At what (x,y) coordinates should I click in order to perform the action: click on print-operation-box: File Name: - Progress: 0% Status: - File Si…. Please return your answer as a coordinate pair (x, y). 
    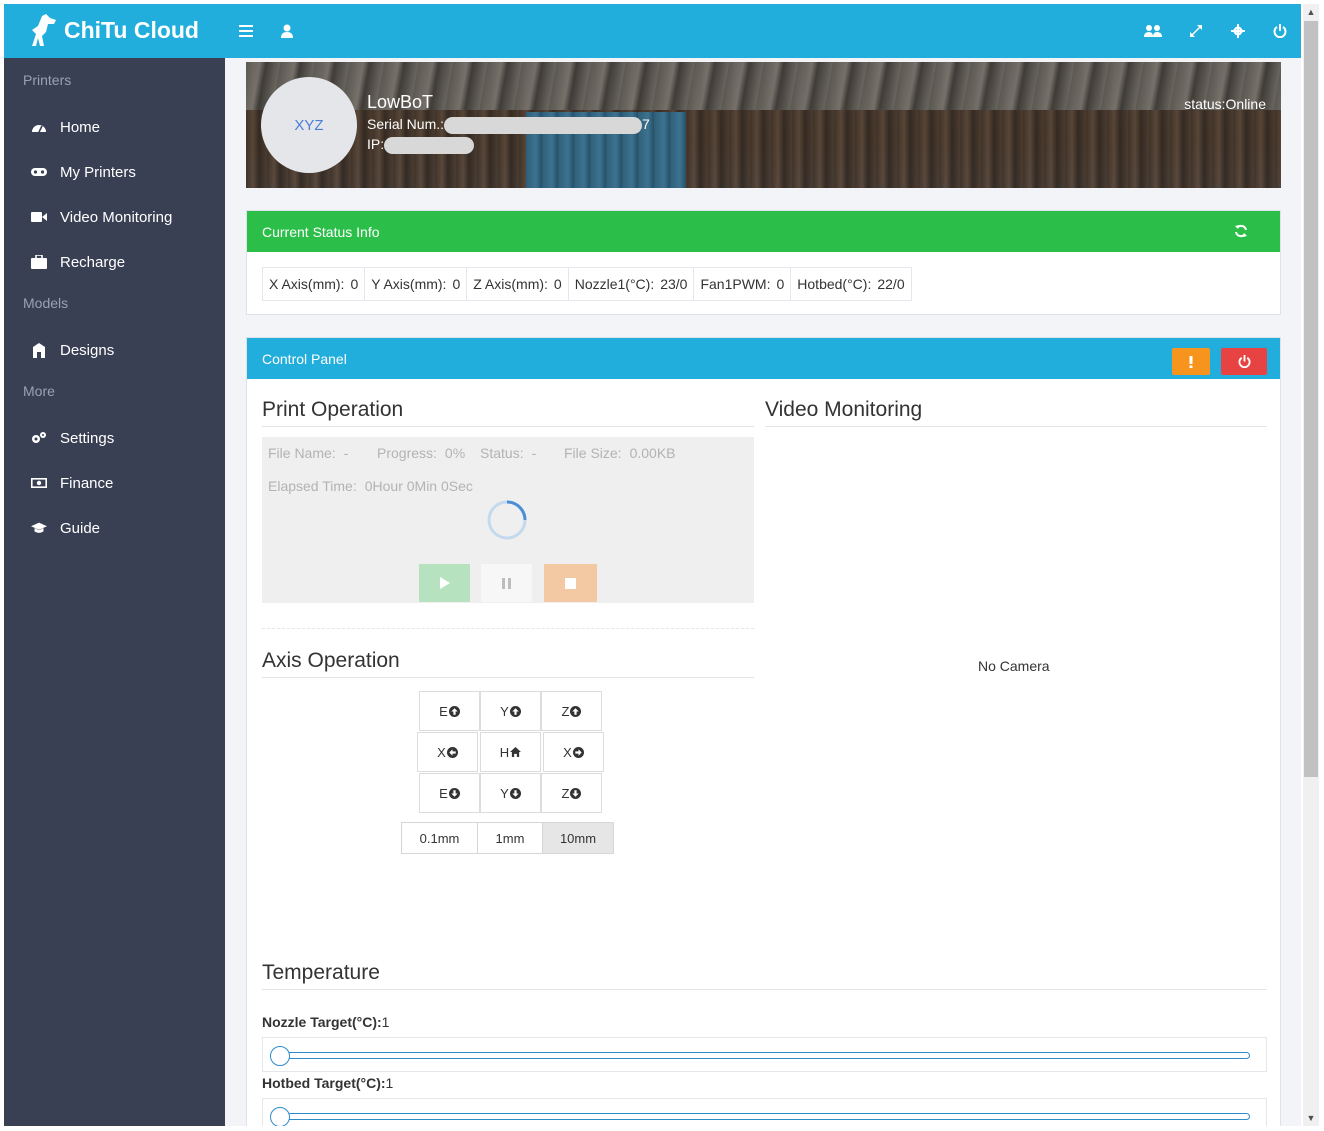
    Looking at the image, I should click on (508, 520).